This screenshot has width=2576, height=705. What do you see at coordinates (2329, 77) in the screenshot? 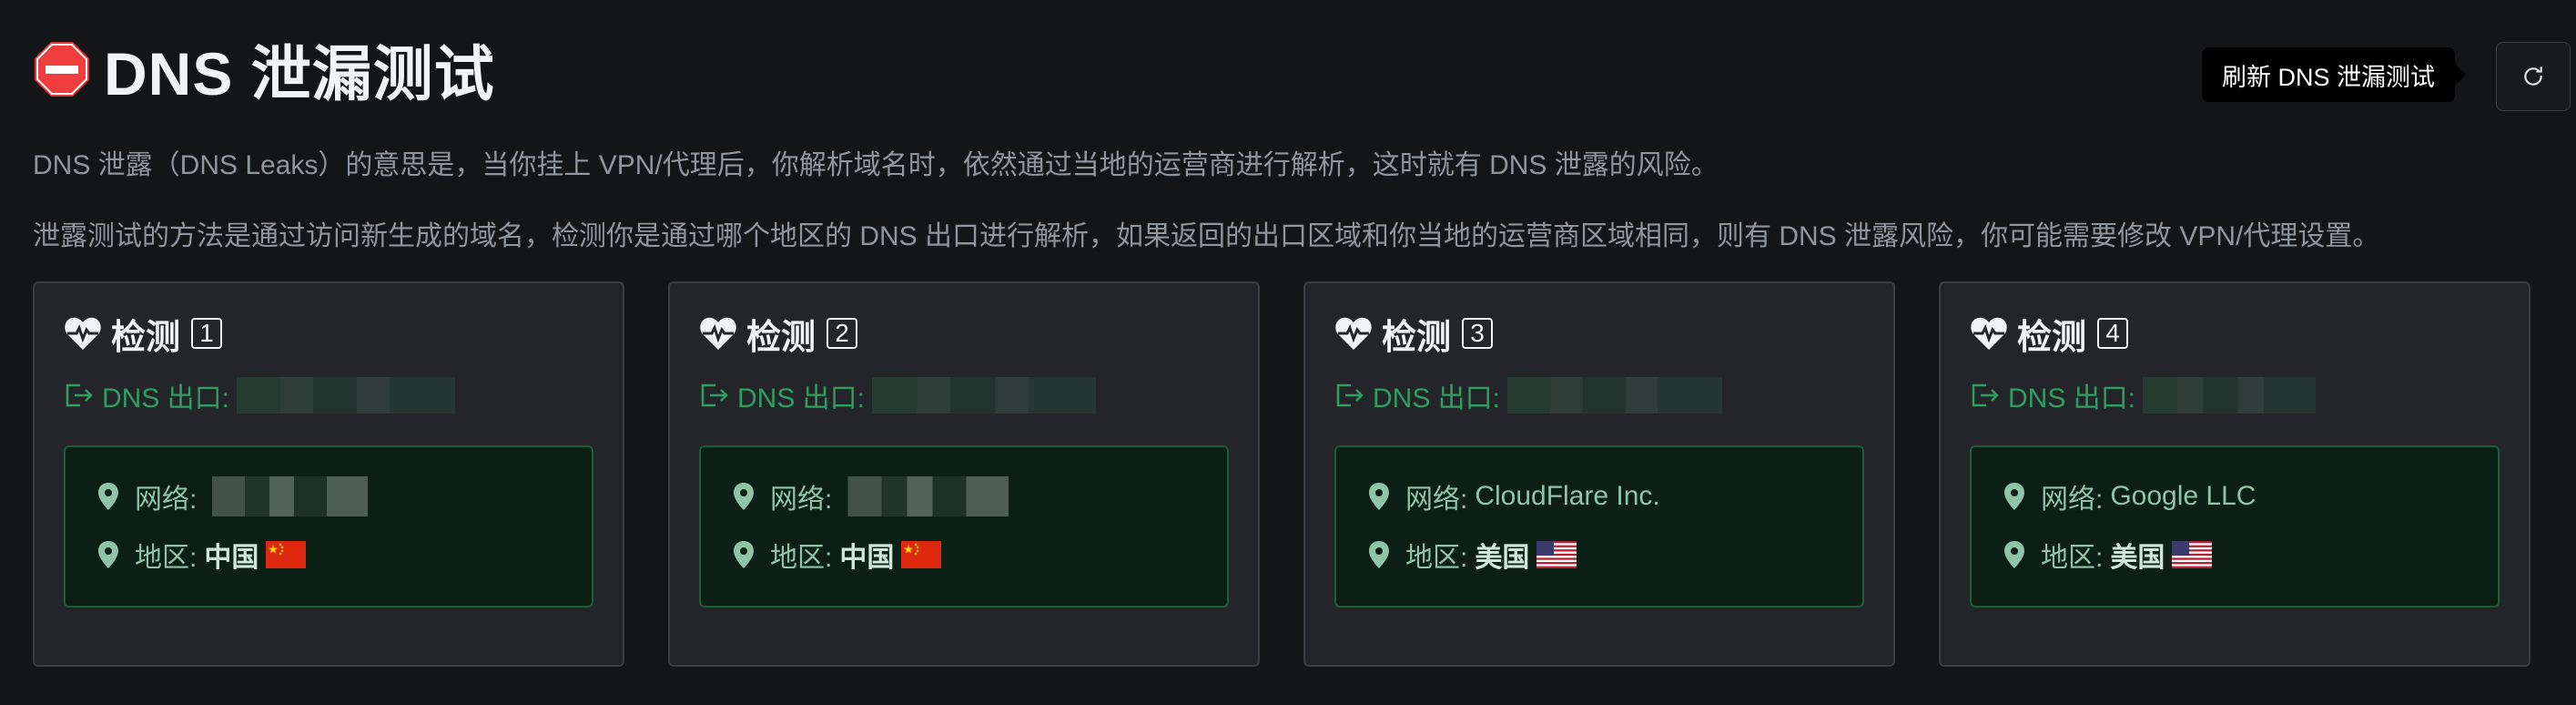
I see `refresh-tooltip-text: 刷新 DNS 泄漏测试` at bounding box center [2329, 77].